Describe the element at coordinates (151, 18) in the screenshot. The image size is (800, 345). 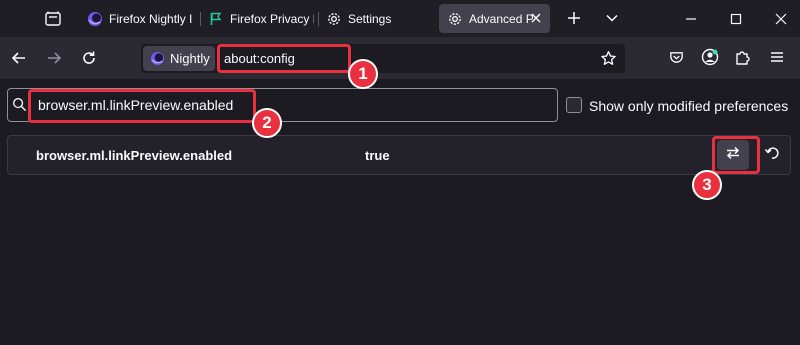
I see `tab-label: Firefox Nightly I` at that location.